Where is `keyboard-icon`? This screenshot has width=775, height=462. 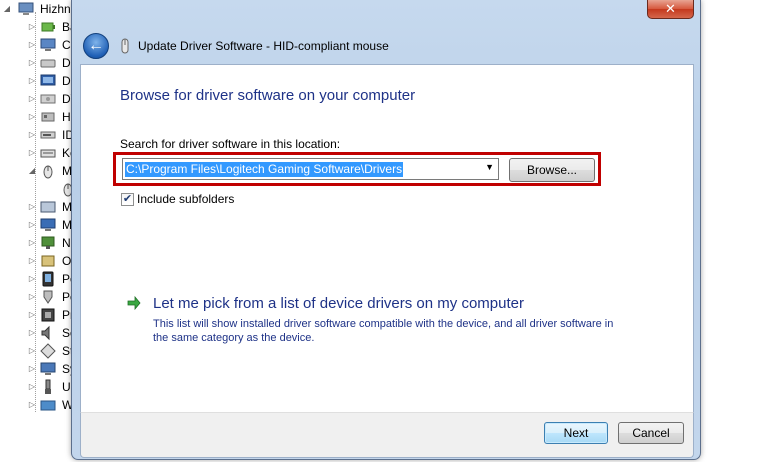 keyboard-icon is located at coordinates (48, 153).